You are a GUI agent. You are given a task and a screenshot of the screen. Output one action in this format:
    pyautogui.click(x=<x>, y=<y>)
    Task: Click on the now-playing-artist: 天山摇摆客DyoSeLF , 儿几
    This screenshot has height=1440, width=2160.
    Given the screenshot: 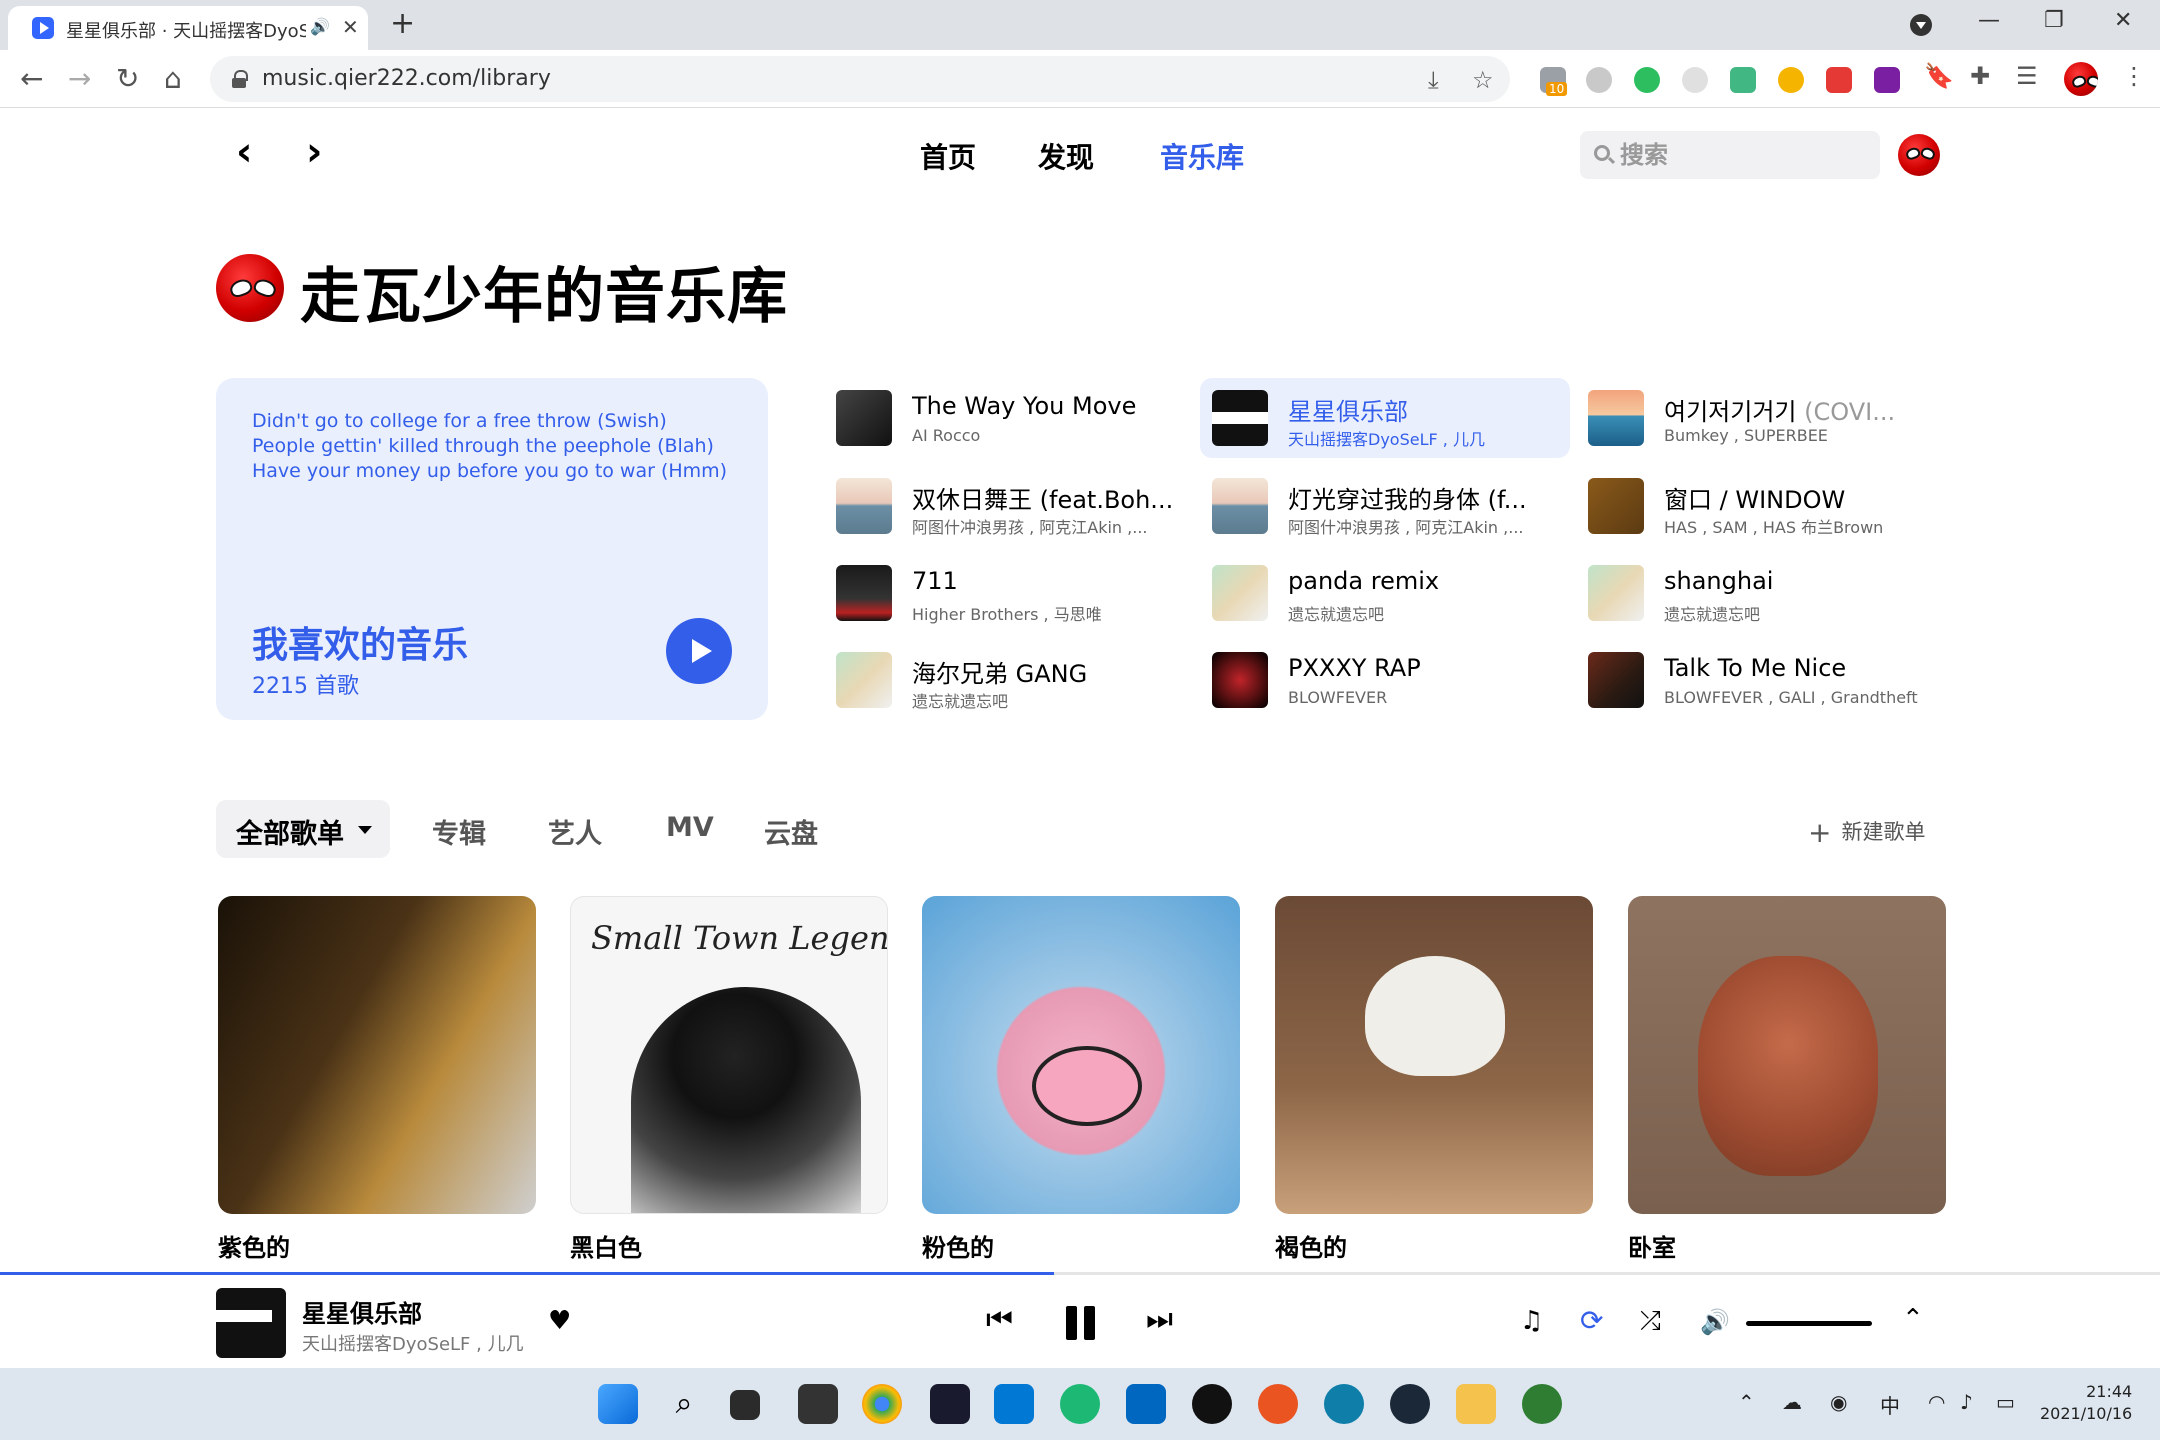 What is the action you would take?
    pyautogui.click(x=413, y=1343)
    